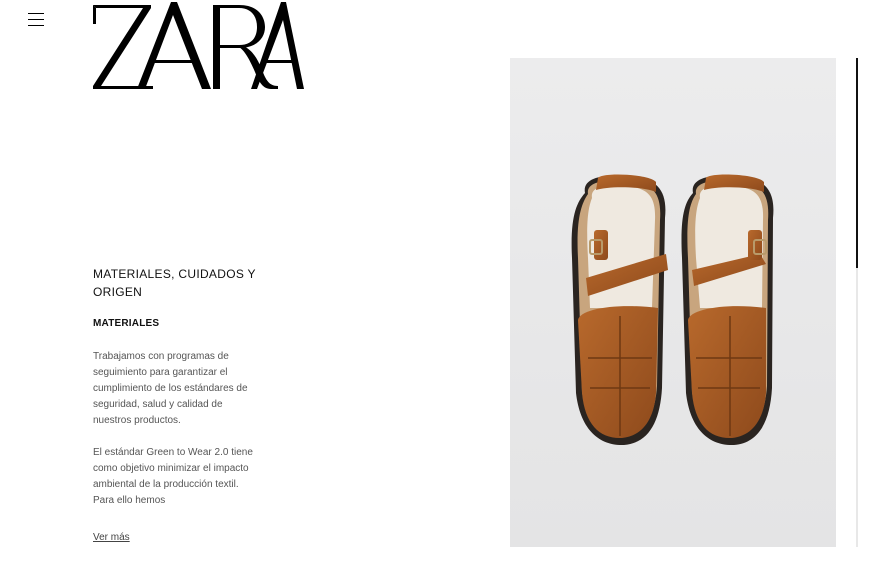 The height and width of the screenshot is (583, 874). I want to click on materials-subtitle: MATERIALES, so click(126, 323).